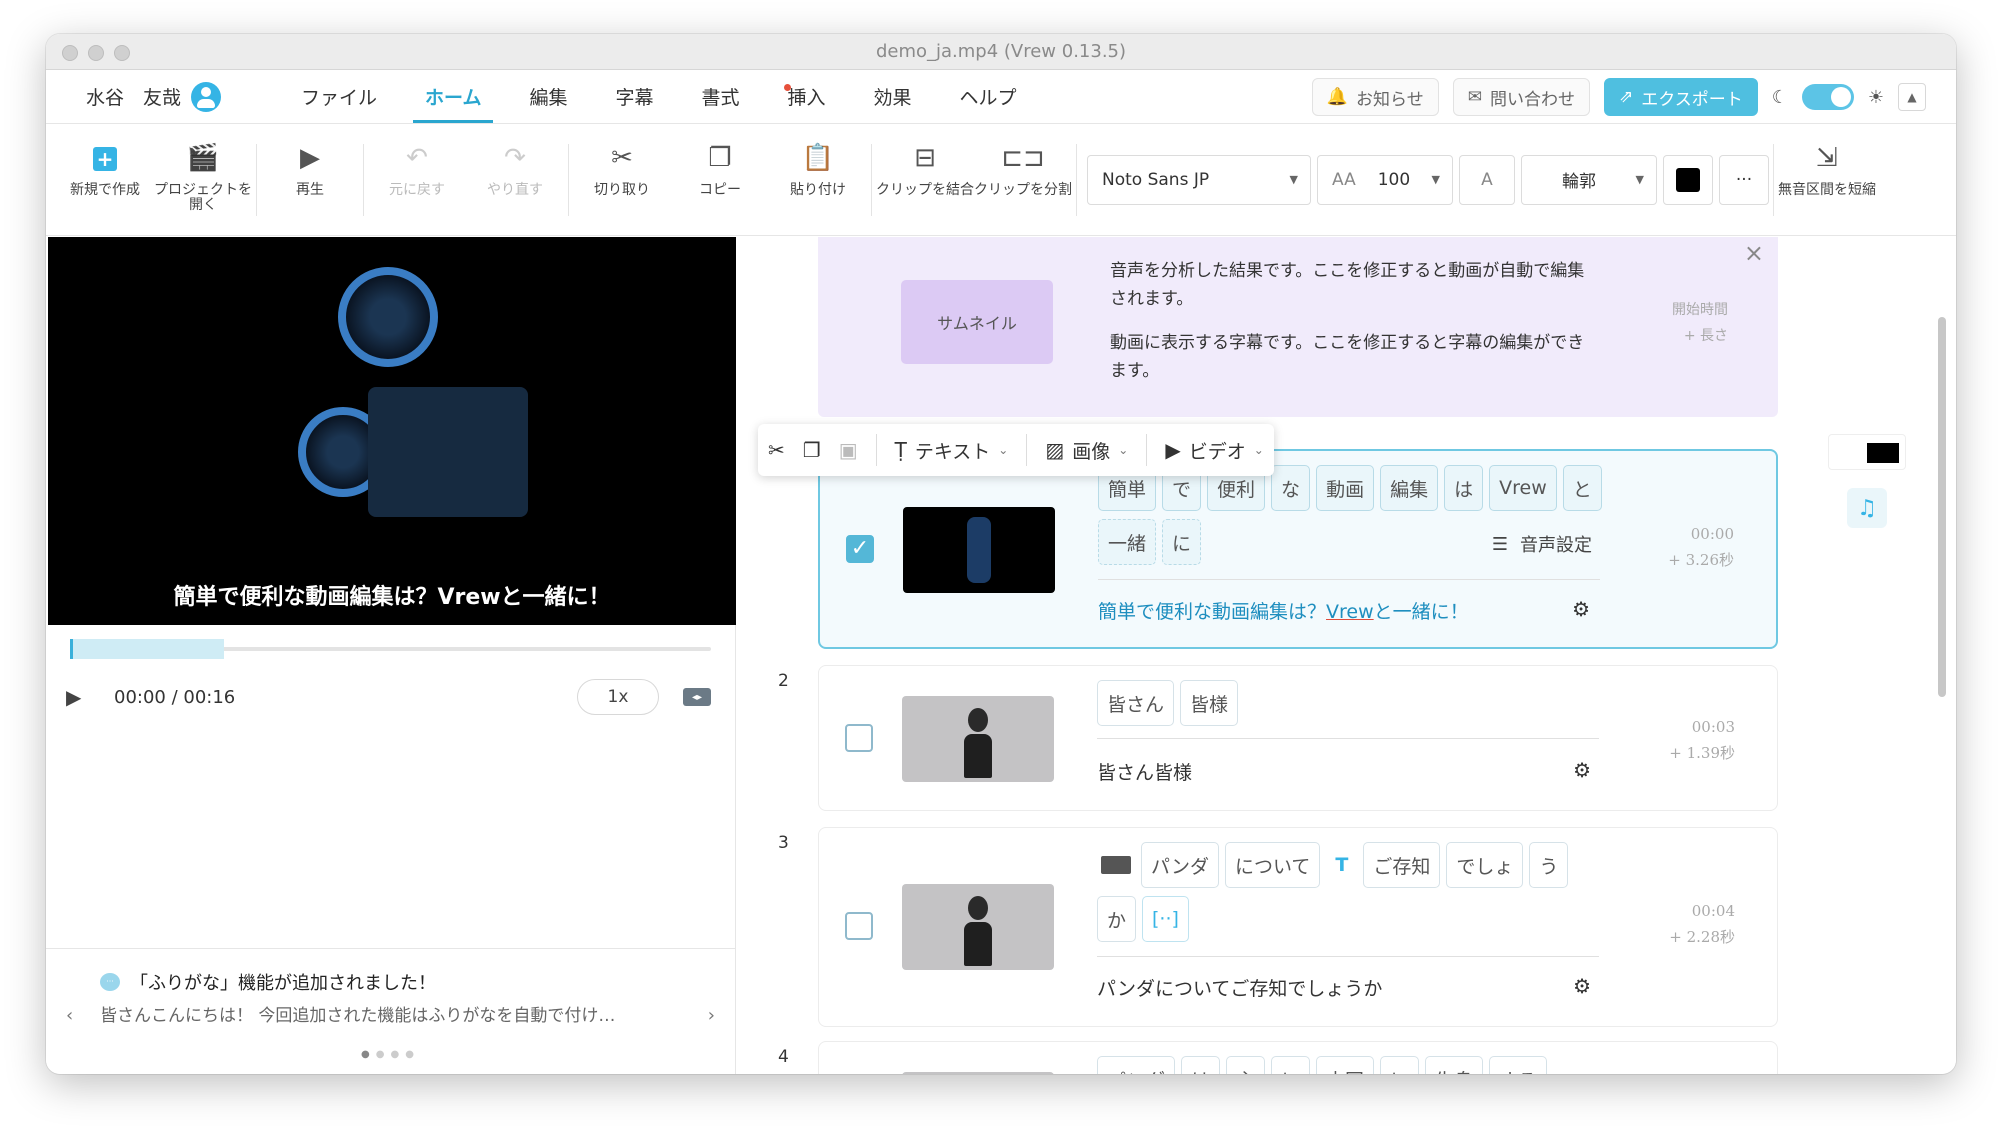  I want to click on word-token: 動画, so click(1345, 488).